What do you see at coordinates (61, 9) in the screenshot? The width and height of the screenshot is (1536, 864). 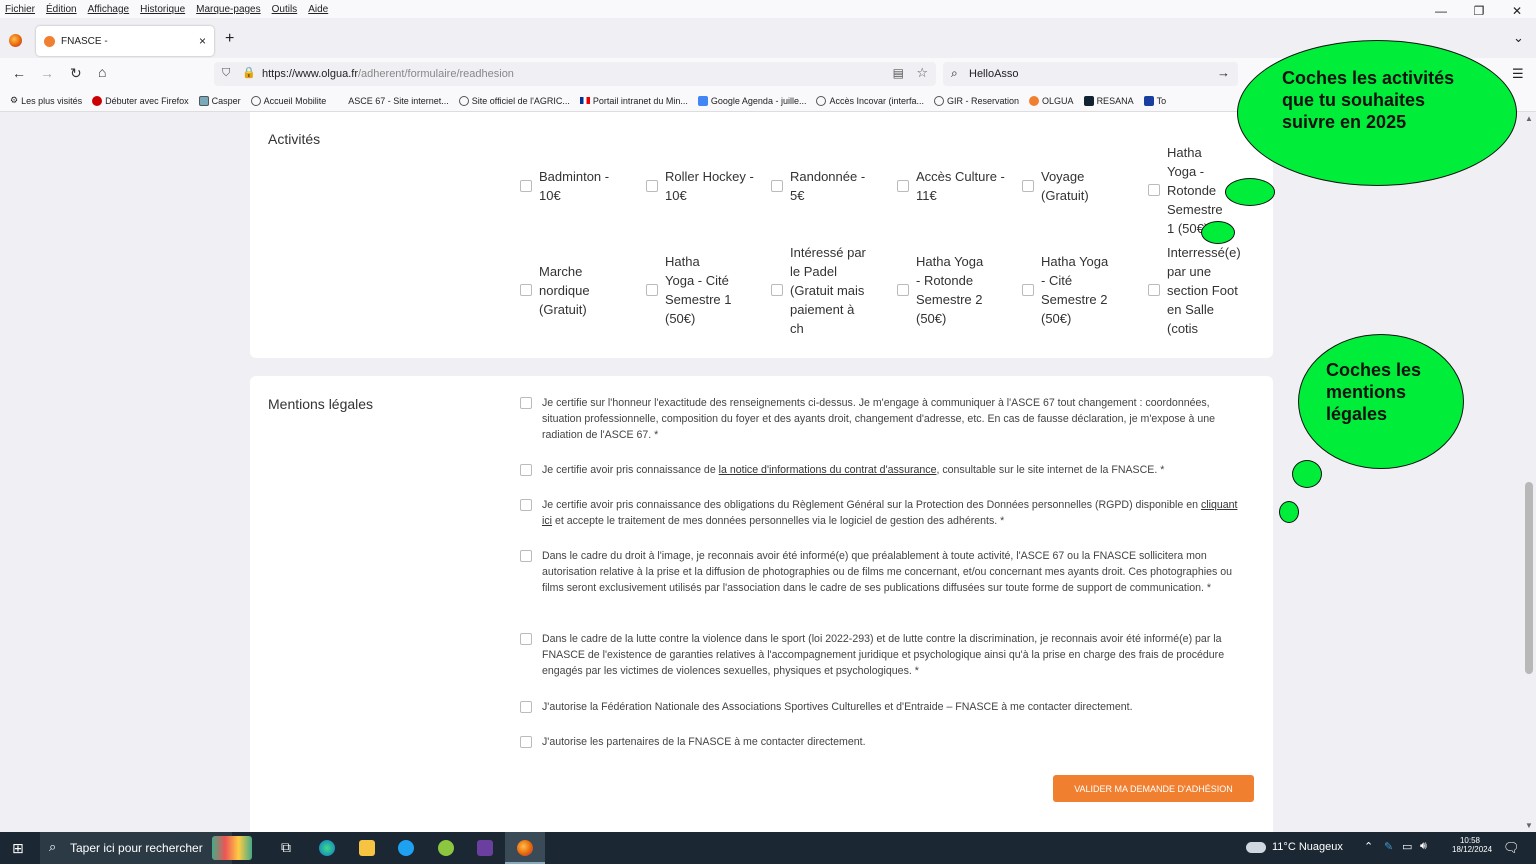 I see `menu-edition: Édition` at bounding box center [61, 9].